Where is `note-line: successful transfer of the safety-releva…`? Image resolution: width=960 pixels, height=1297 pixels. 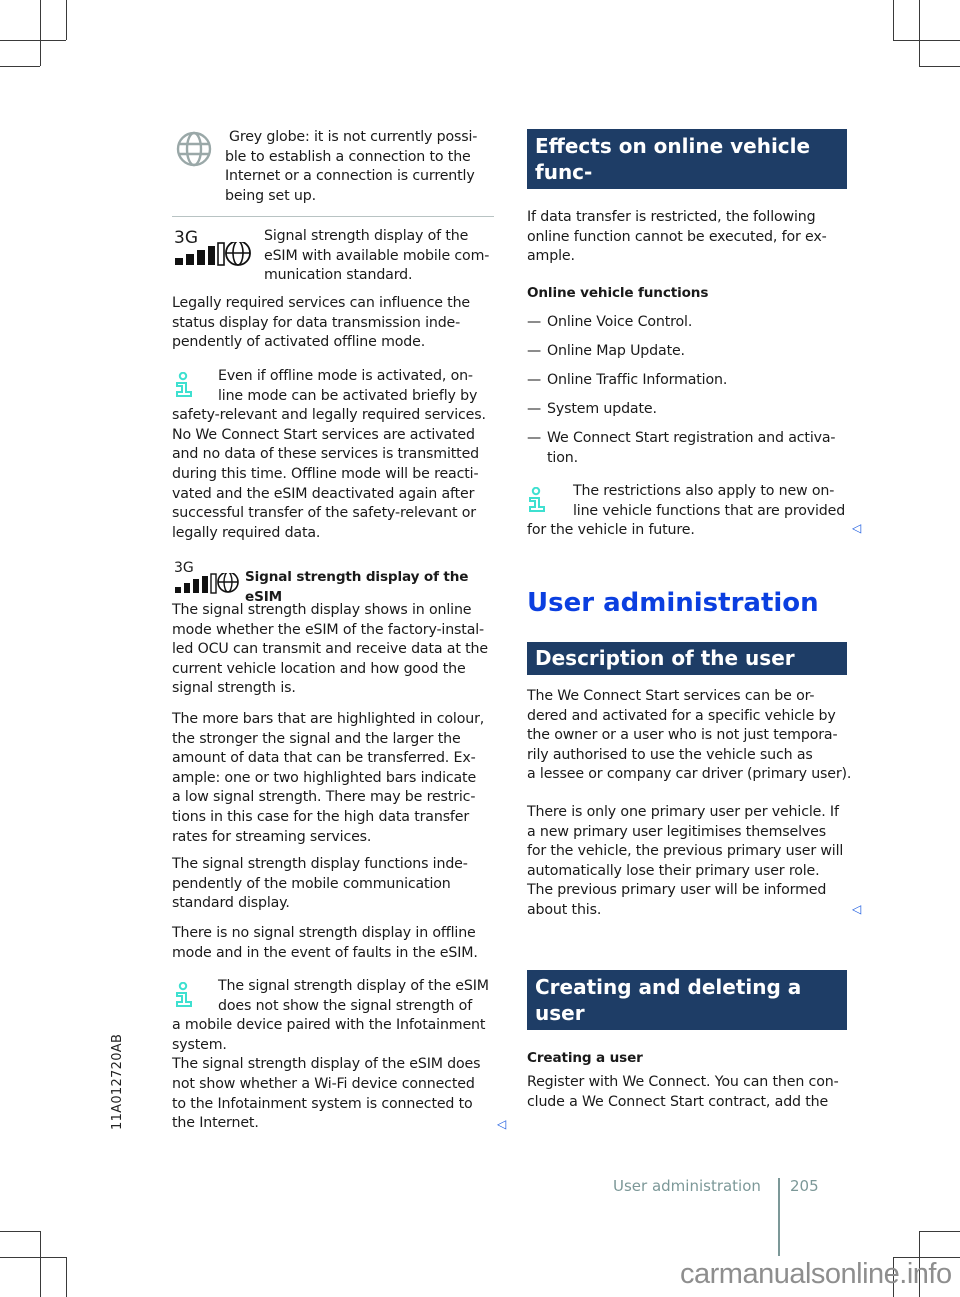 note-line: successful transfer of the safety-releva… is located at coordinates (324, 513).